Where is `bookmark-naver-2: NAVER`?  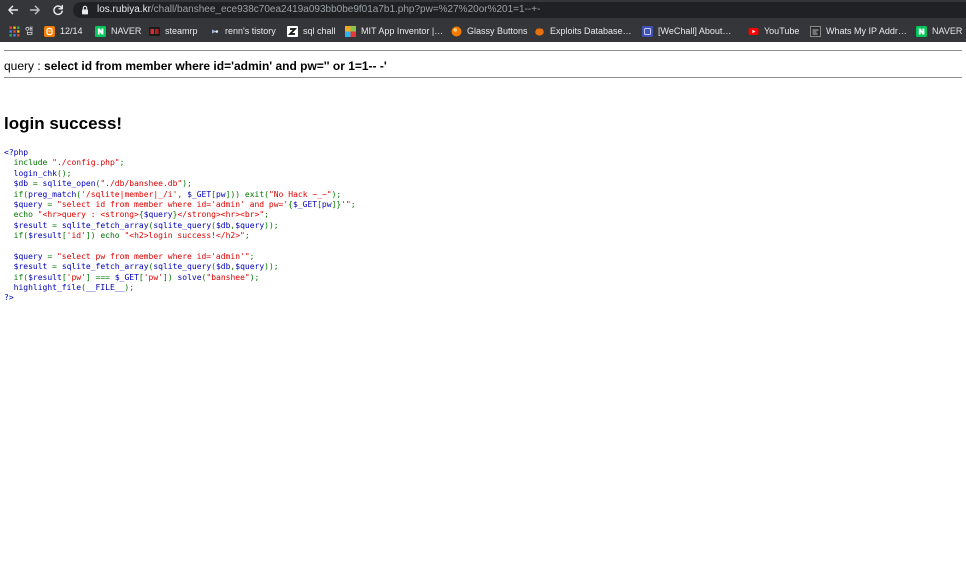 bookmark-naver-2: NAVER is located at coordinates (939, 31).